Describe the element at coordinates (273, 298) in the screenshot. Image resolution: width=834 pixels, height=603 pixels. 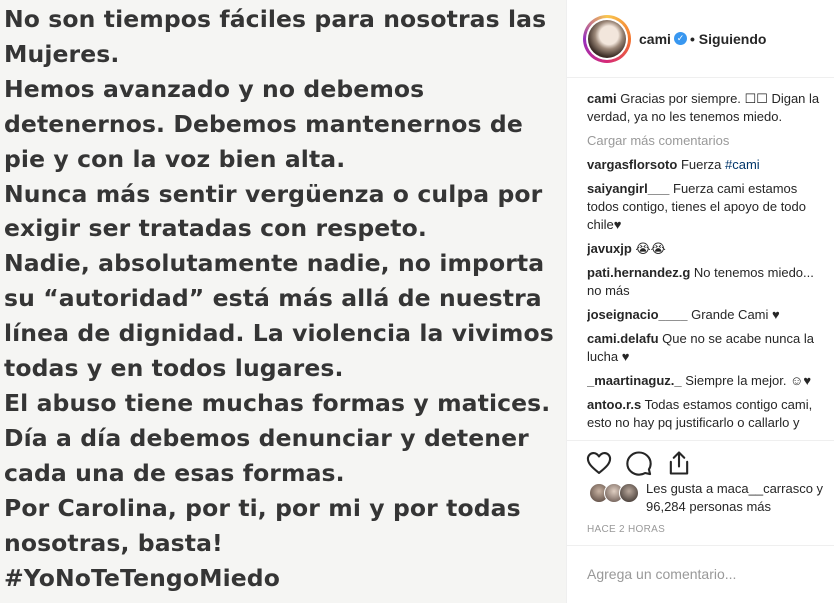
I see `post-text-line: su “autoridad” está más allá de nuestra` at that location.